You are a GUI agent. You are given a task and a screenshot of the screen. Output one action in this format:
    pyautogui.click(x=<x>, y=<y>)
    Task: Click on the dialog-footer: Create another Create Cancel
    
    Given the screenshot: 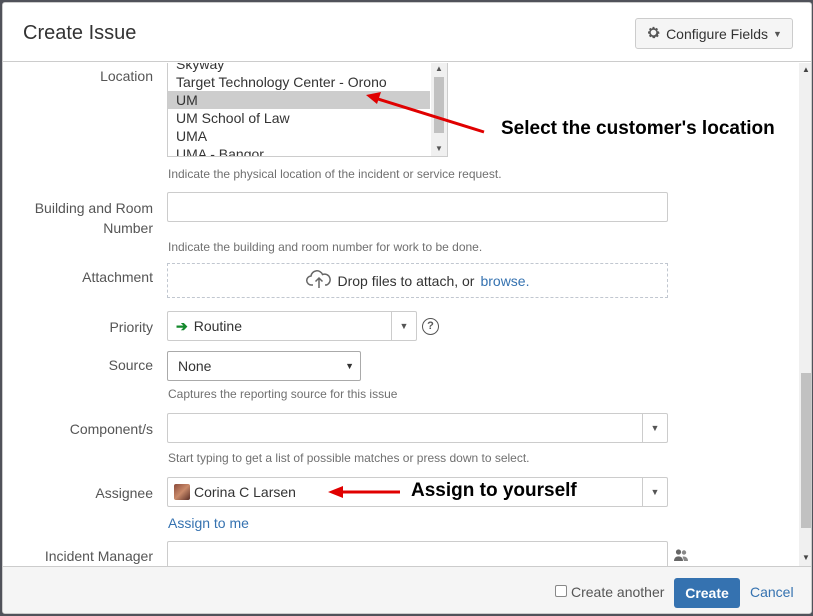 What is the action you would take?
    pyautogui.click(x=407, y=589)
    